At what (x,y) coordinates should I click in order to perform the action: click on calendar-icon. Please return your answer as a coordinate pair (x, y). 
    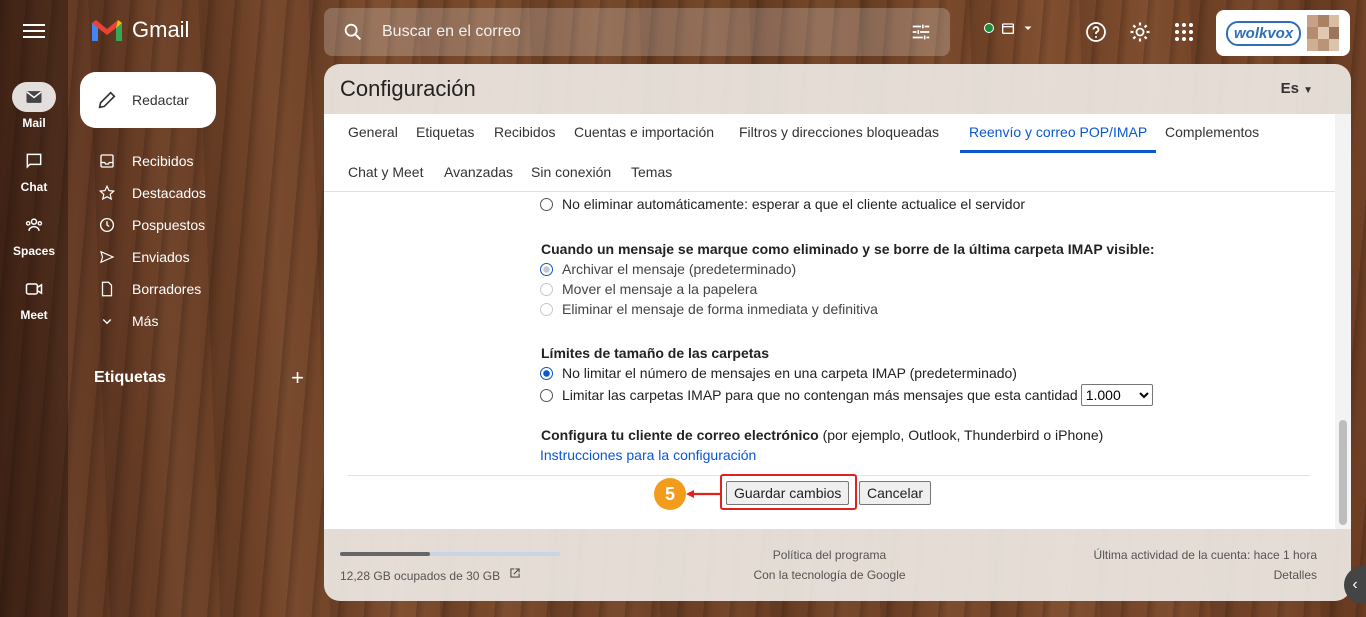
    Looking at the image, I should click on (1008, 28).